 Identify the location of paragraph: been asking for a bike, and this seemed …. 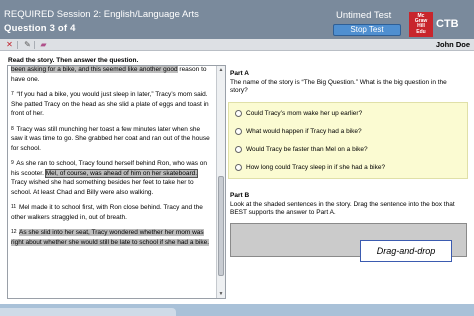
(109, 74).